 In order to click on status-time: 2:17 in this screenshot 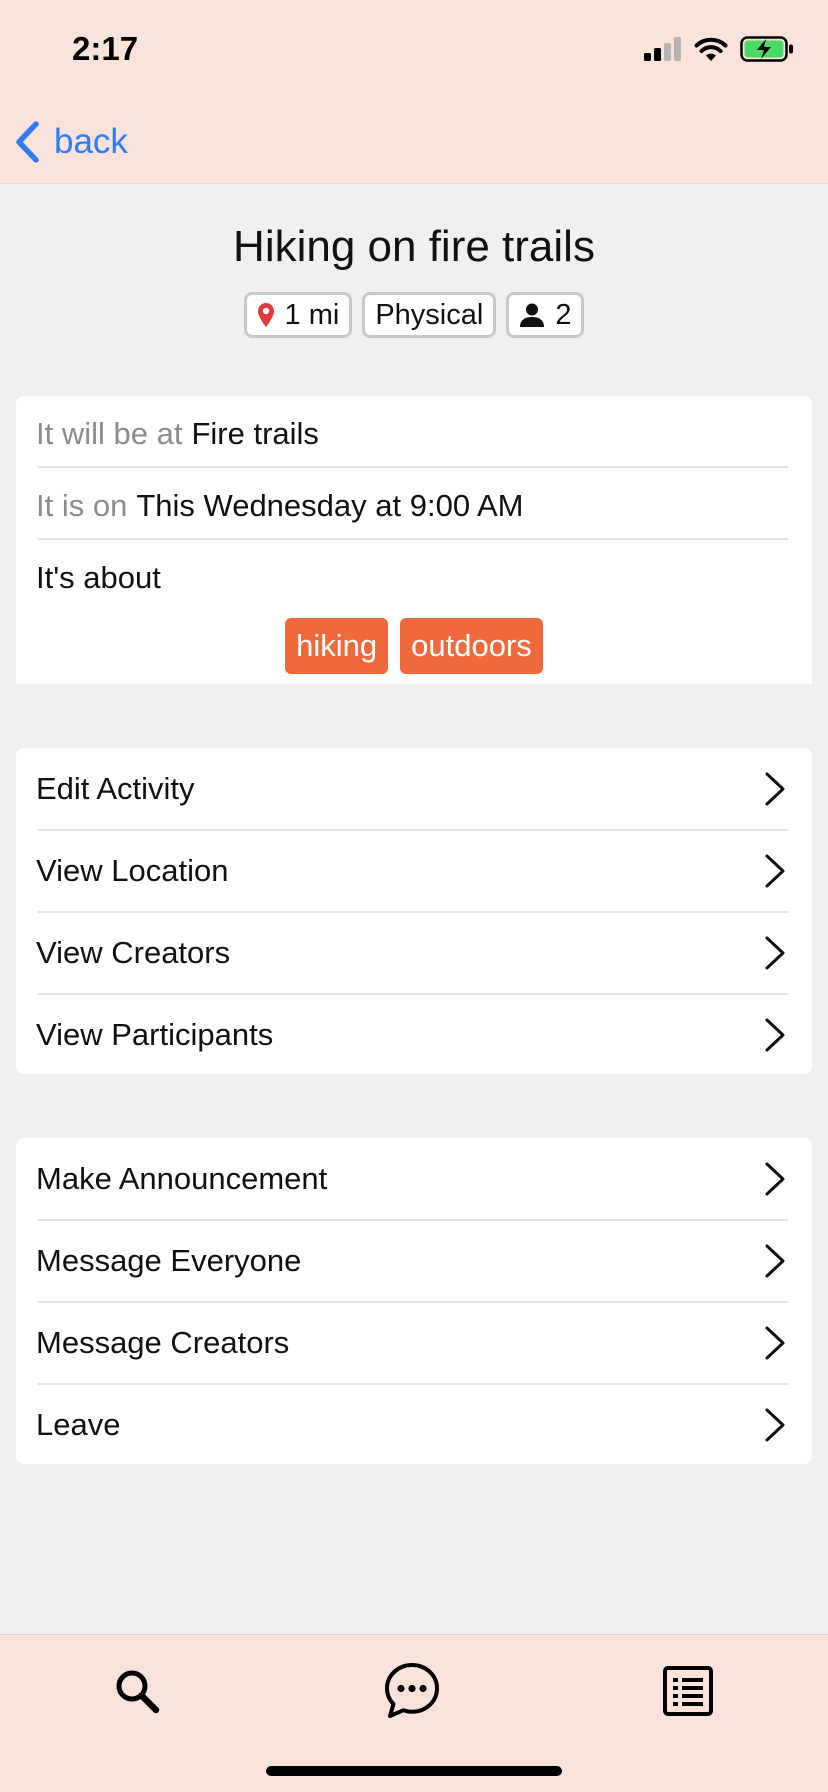, I will do `click(105, 48)`.